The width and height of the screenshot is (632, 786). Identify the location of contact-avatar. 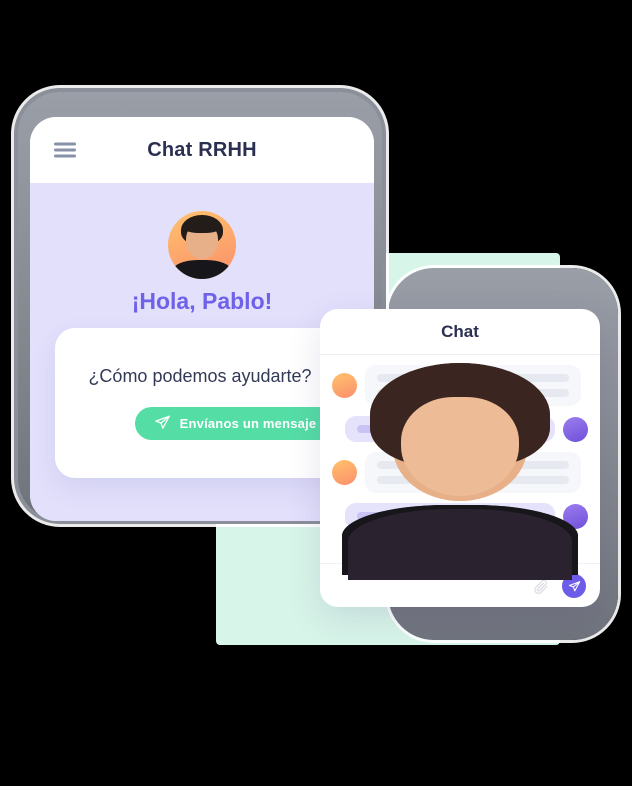
(460, 467).